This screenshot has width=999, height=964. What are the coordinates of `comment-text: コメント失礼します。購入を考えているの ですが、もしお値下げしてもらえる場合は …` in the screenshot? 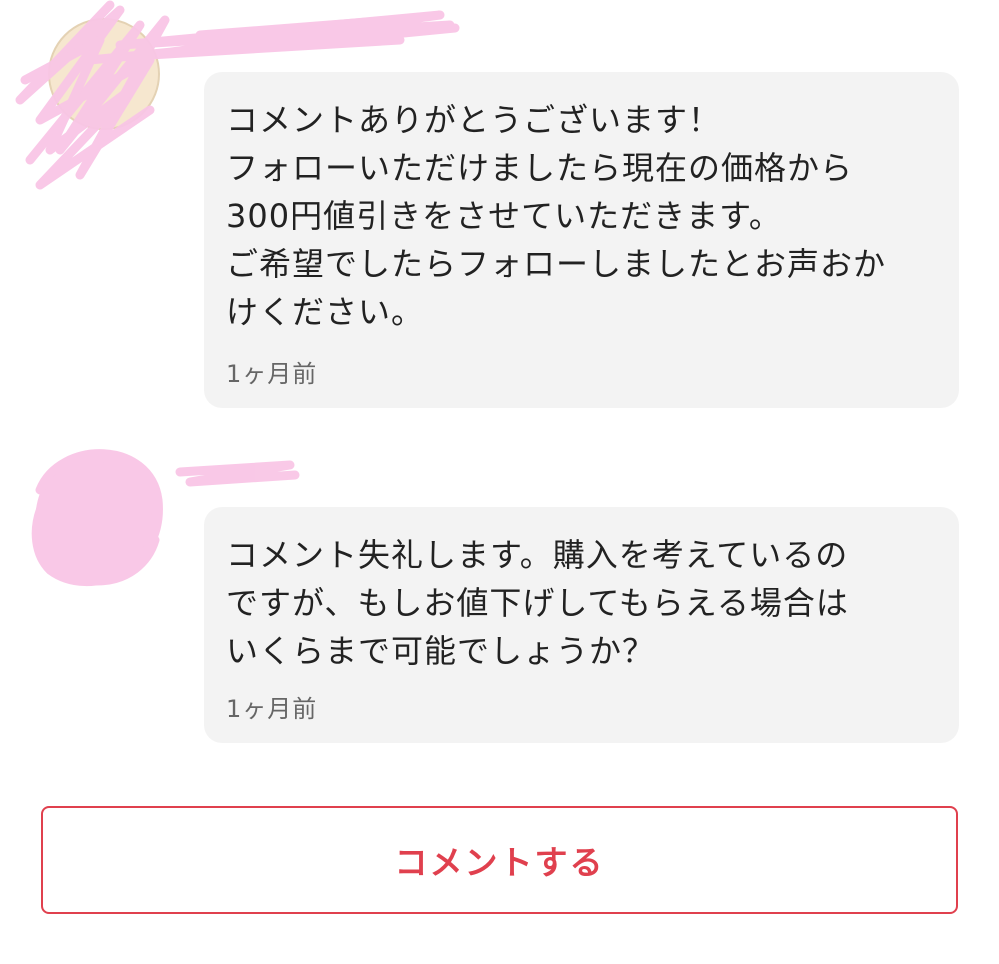 It's located at (537, 603).